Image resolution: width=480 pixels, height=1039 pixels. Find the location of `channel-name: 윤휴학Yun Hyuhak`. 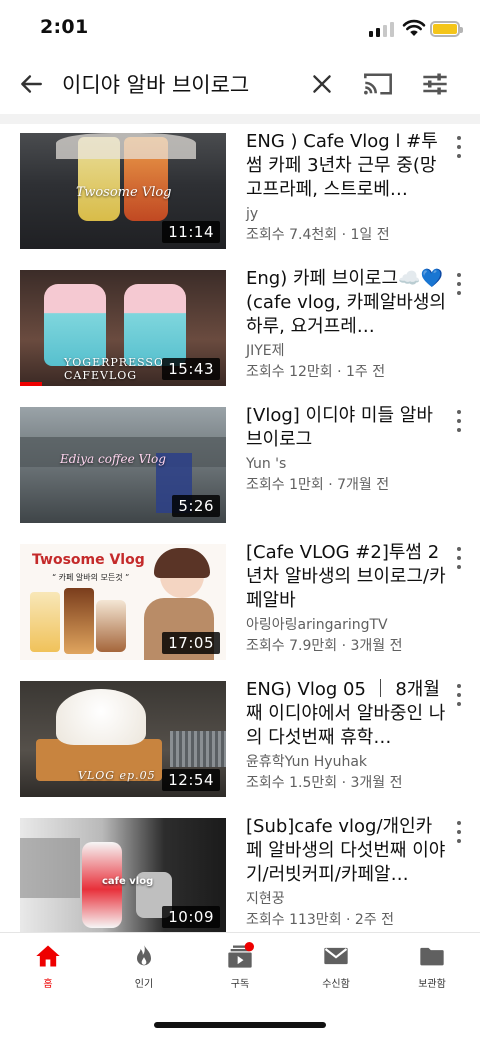

channel-name: 윤휴학Yun Hyuhak is located at coordinates (307, 762).